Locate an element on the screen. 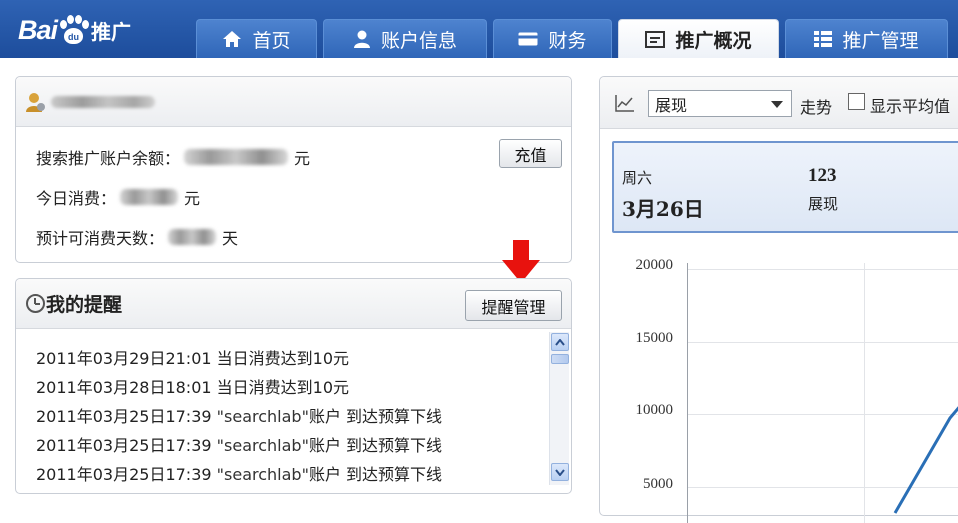  tab-label: 首页 is located at coordinates (271, 40).